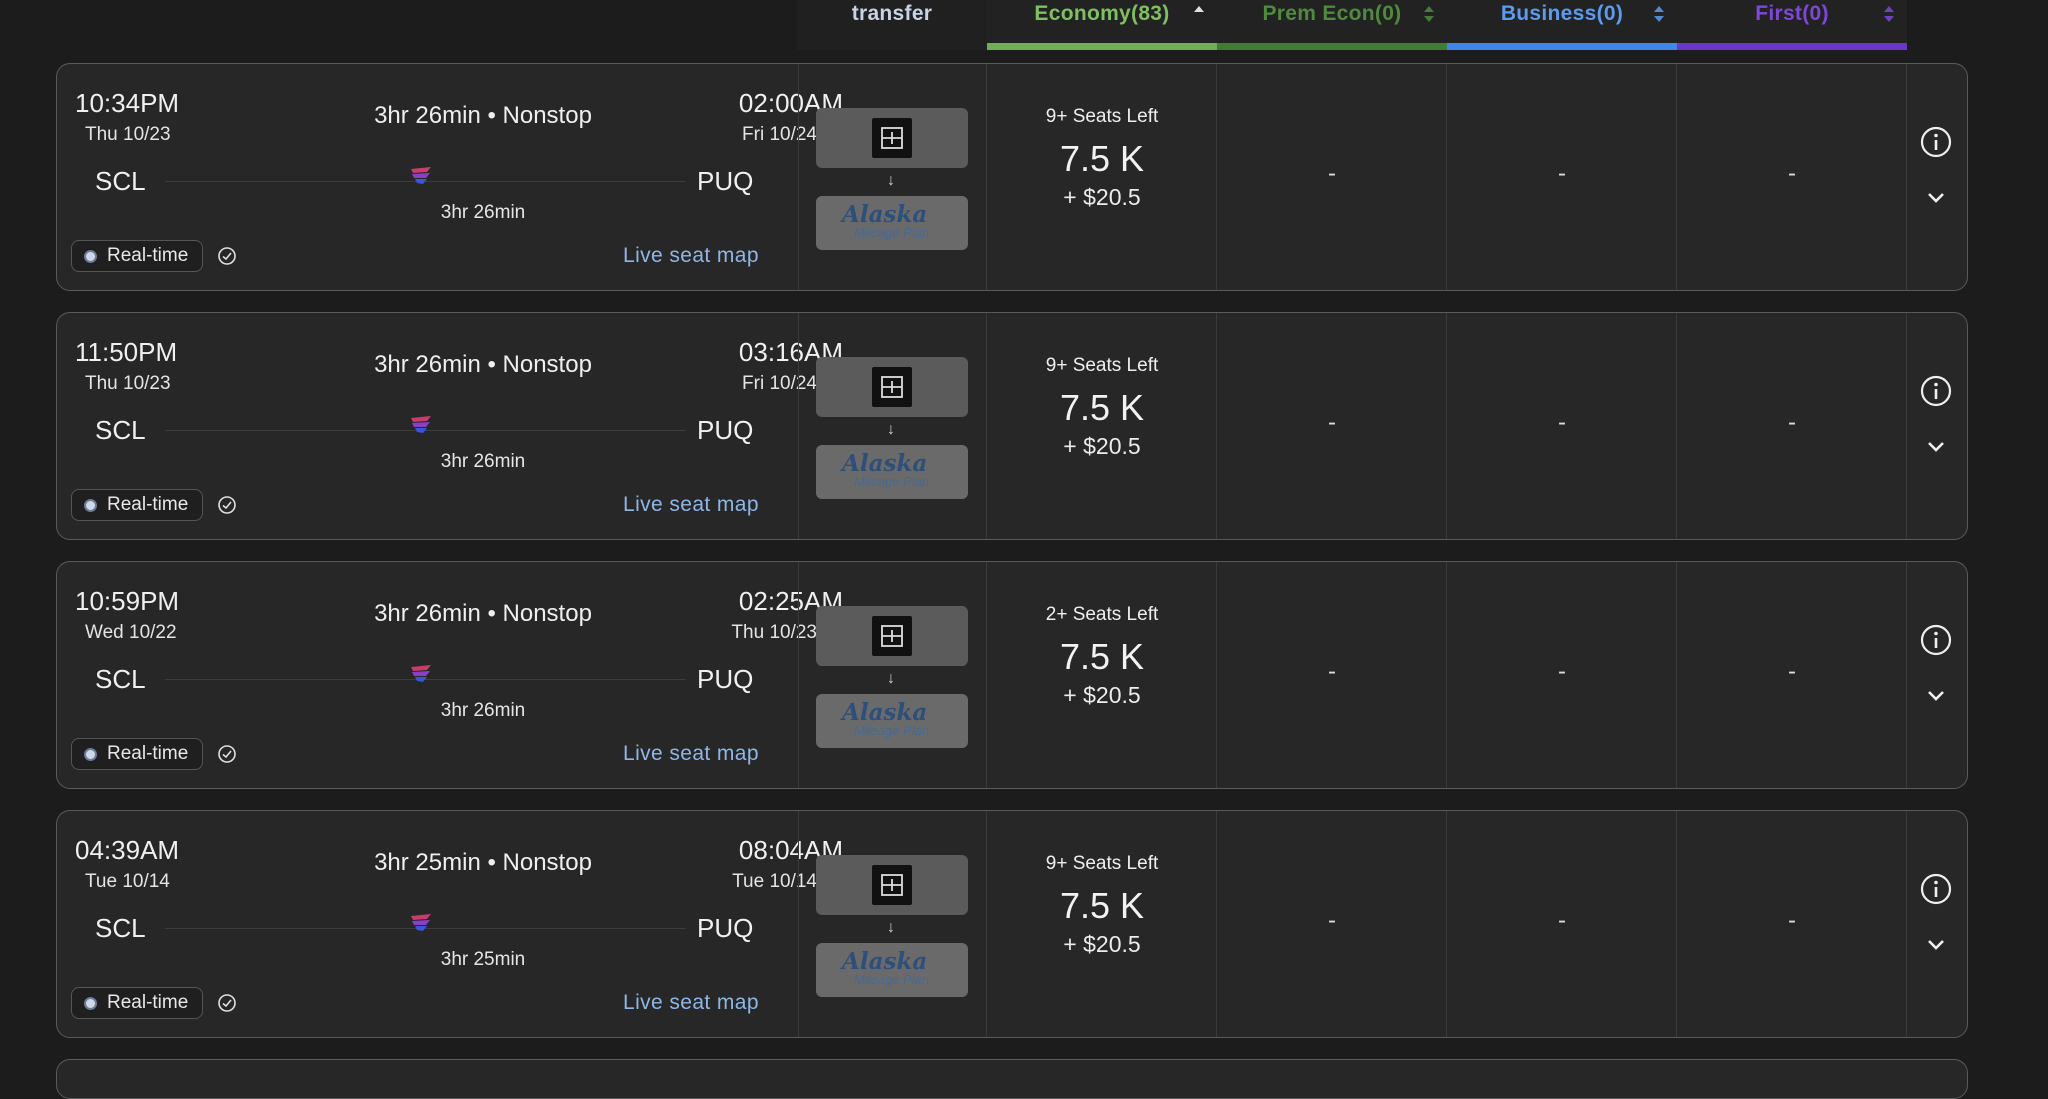 Image resolution: width=2048 pixels, height=1099 pixels. I want to click on business-column-header: Business(0), so click(1562, 25).